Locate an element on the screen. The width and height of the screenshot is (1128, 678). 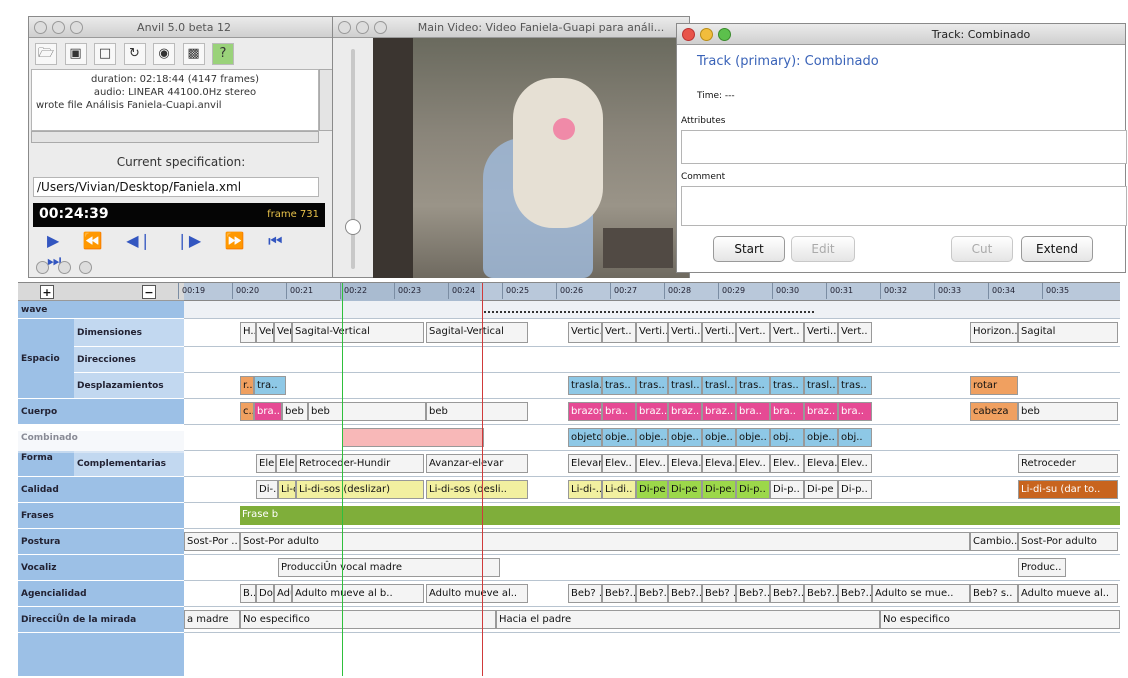
annotation-segment: c.. is located at coordinates (247, 411).